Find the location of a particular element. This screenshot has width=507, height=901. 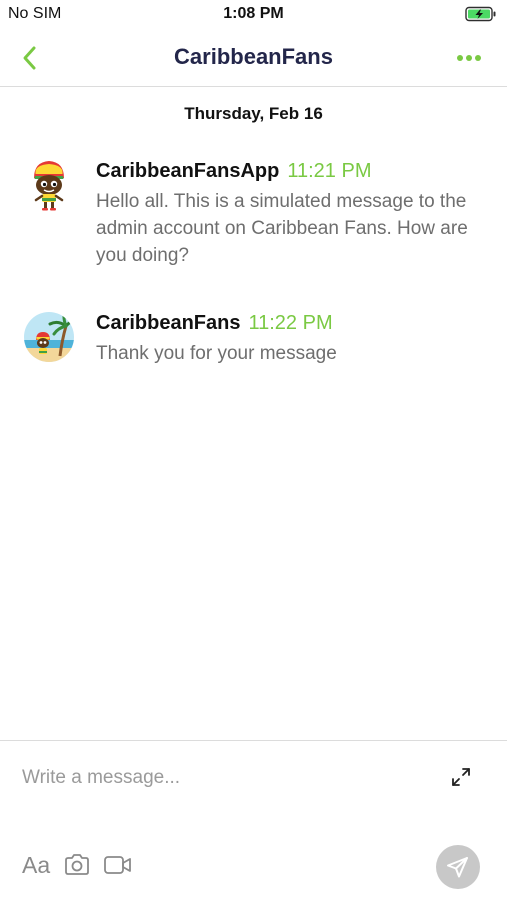

send-button is located at coordinates (458, 867).